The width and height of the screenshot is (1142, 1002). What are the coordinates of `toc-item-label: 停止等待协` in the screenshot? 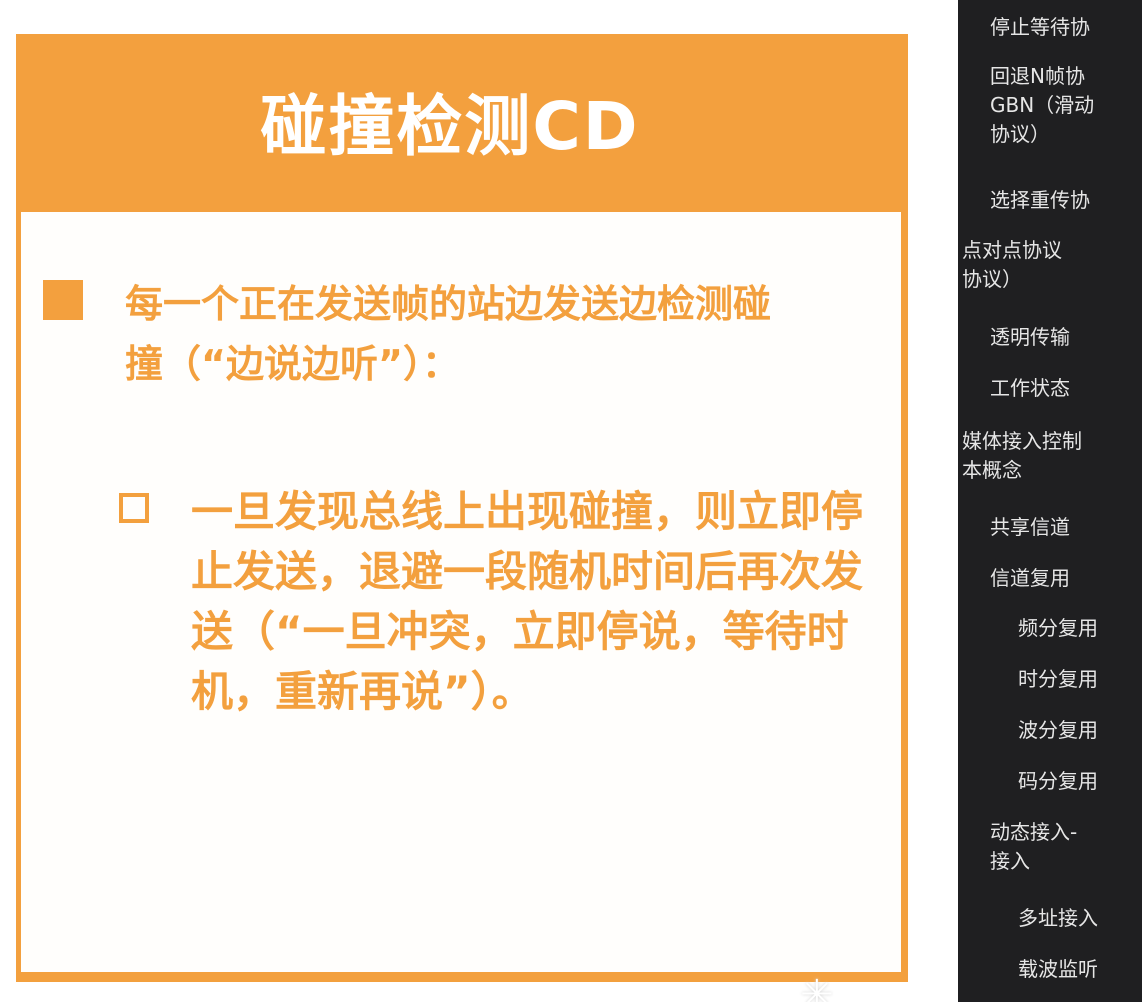 It's located at (1040, 27).